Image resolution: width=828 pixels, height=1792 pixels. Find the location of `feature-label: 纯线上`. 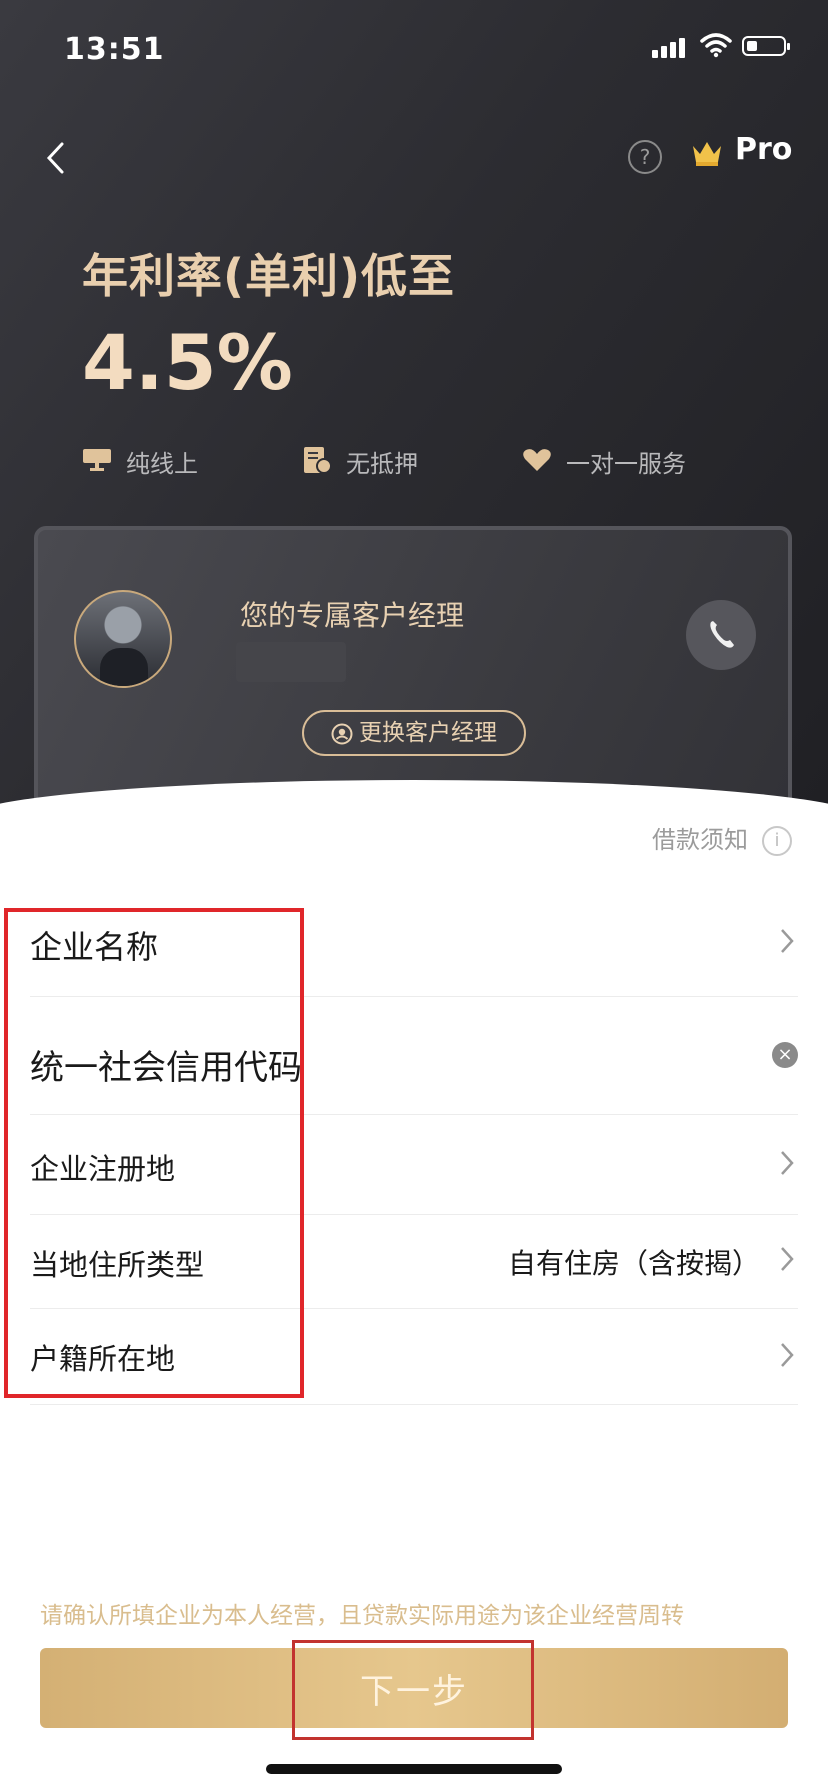

feature-label: 纯线上 is located at coordinates (162, 464).